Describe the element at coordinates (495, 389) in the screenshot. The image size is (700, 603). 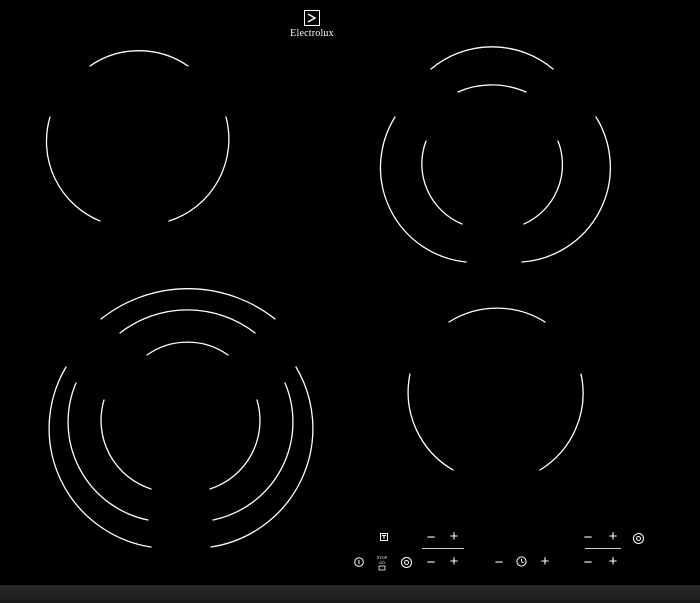
I see `zone-front-right` at that location.